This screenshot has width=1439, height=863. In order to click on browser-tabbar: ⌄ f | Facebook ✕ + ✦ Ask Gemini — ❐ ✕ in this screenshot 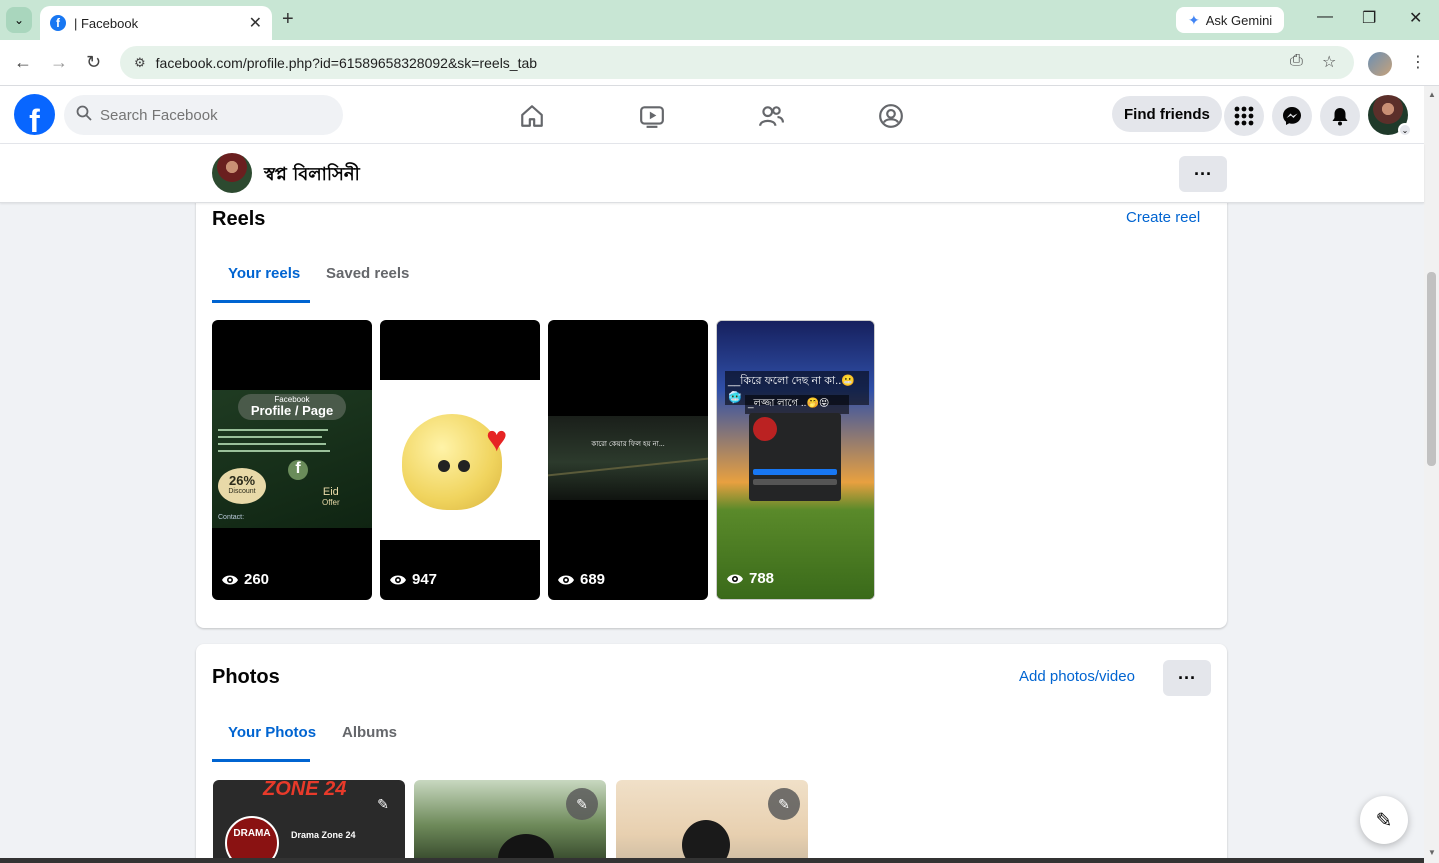, I will do `click(719, 20)`.